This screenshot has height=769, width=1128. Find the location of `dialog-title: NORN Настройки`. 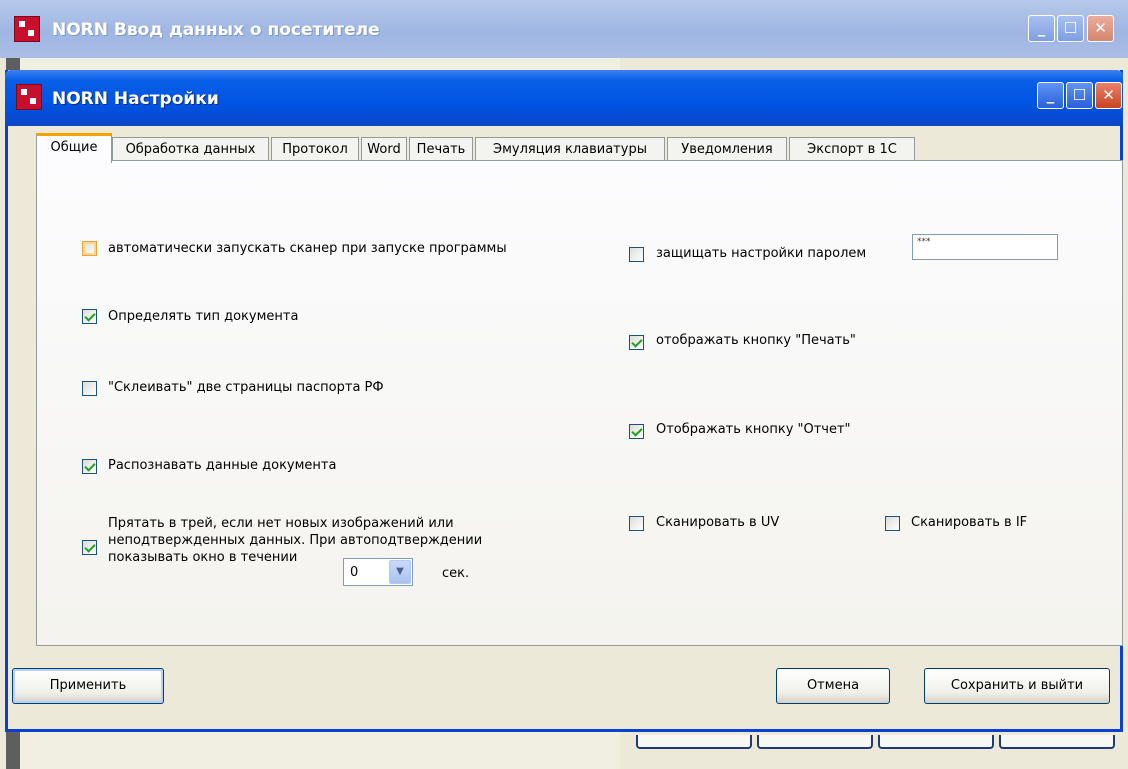

dialog-title: NORN Настройки is located at coordinates (135, 99).